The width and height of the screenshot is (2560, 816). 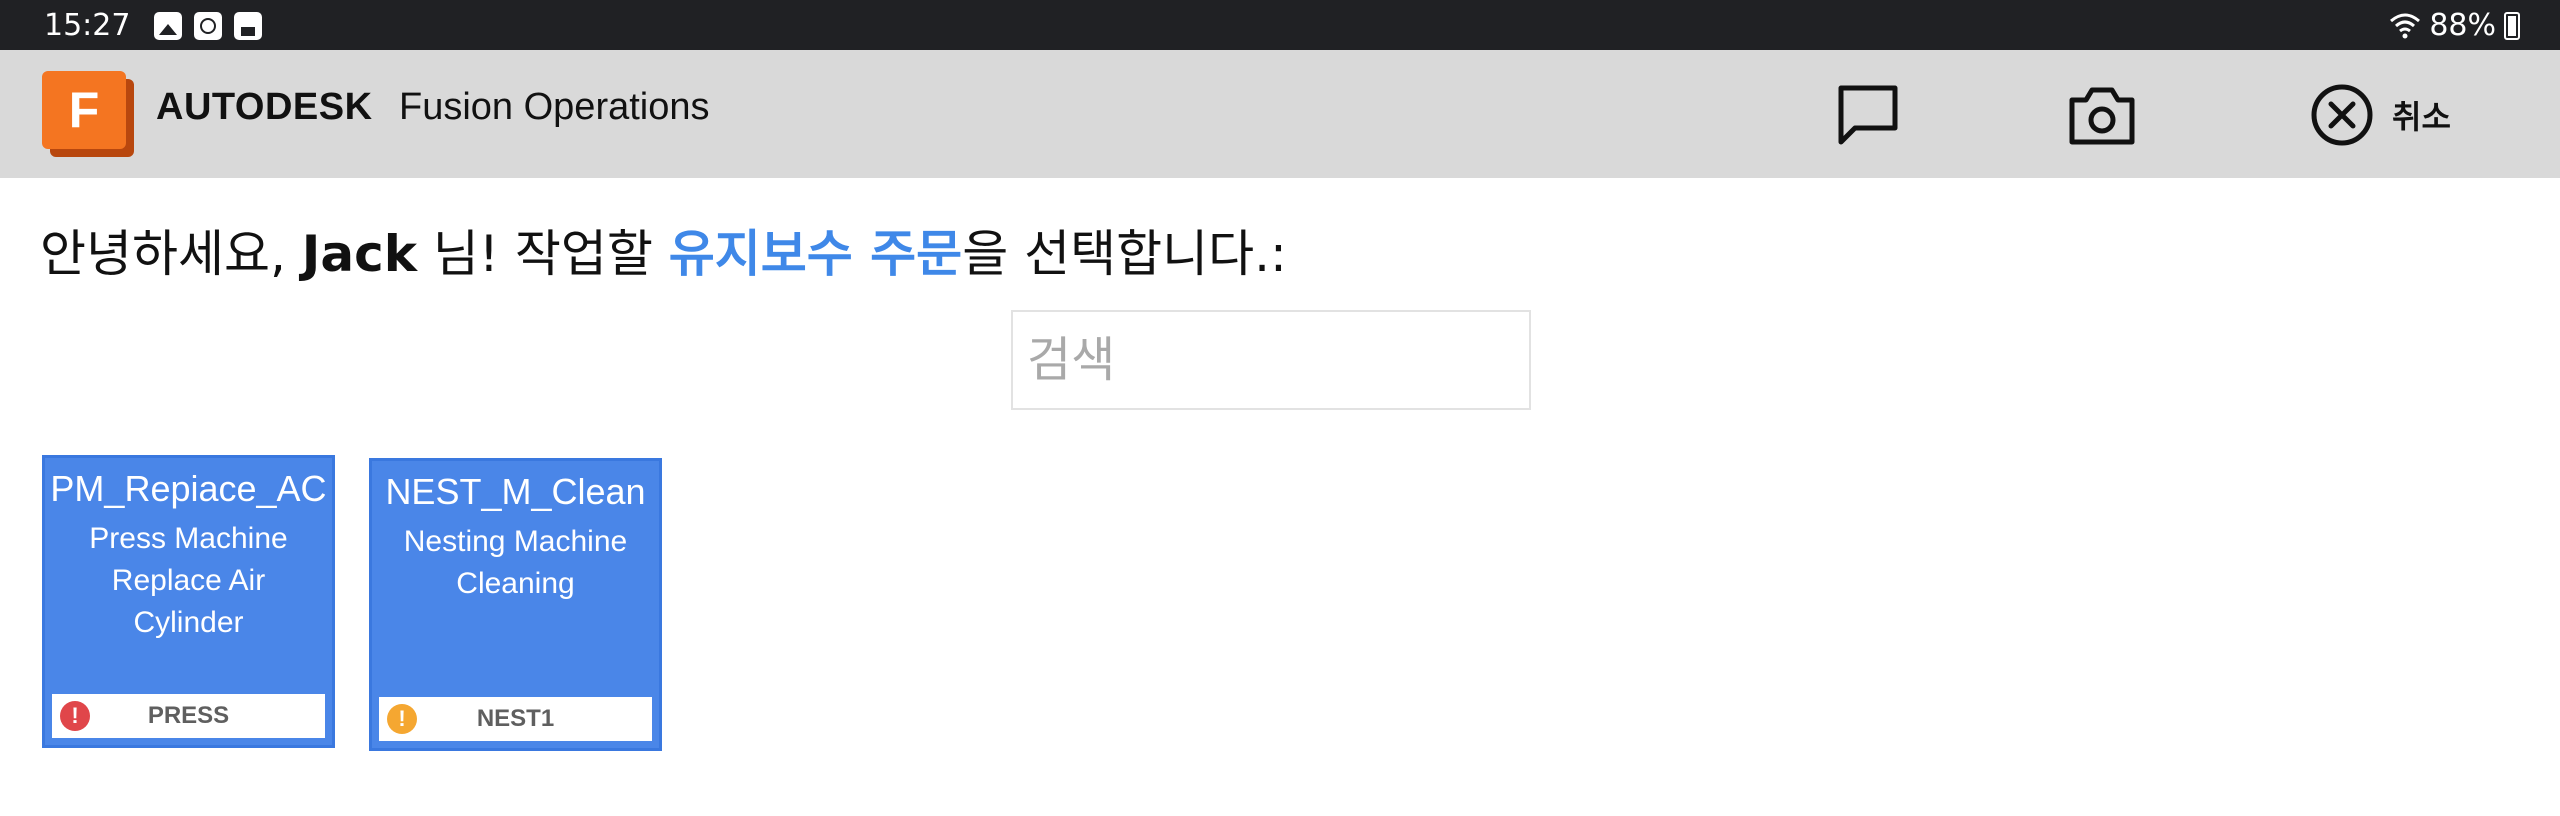 I want to click on close-circle-icon, so click(x=2342, y=115).